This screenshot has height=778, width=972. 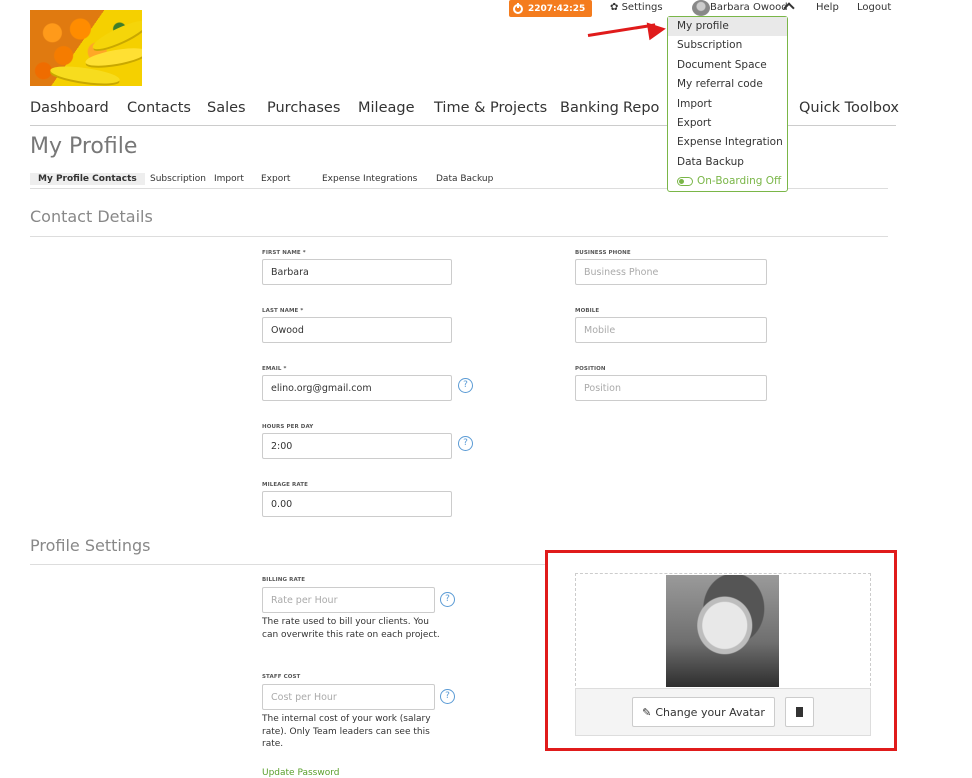 I want to click on logout-link: Logout, so click(x=874, y=7).